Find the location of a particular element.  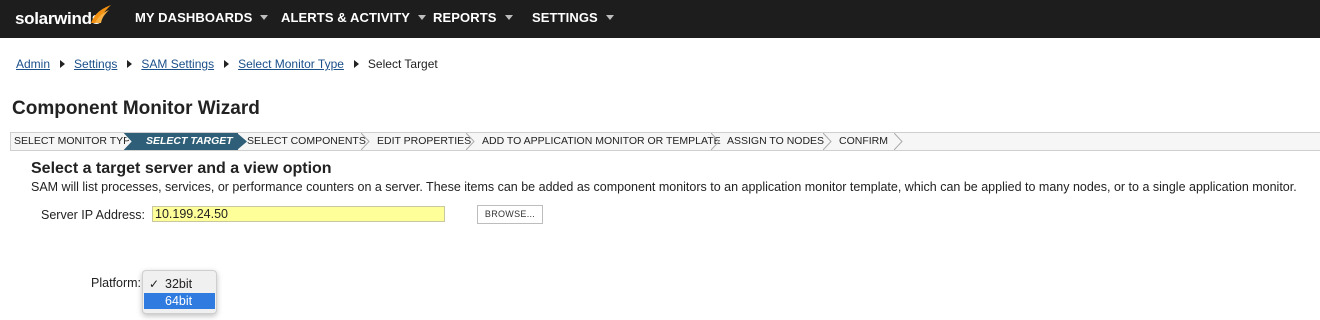

breadcrumb-select-monitor-type: Select Monitor Type is located at coordinates (291, 64).